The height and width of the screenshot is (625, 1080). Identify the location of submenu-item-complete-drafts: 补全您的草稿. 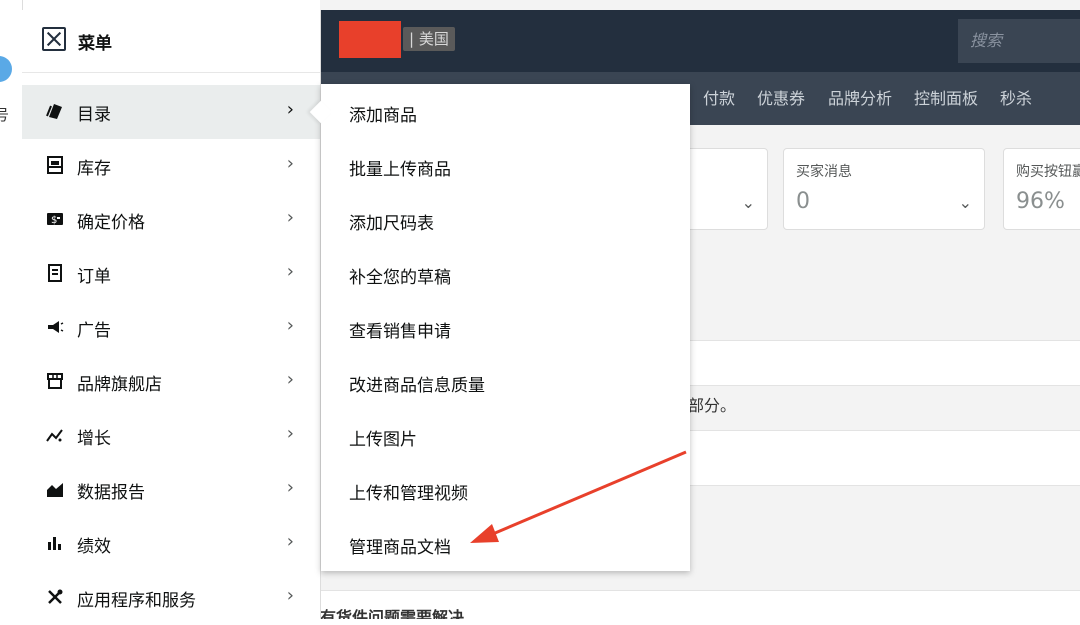
(400, 275).